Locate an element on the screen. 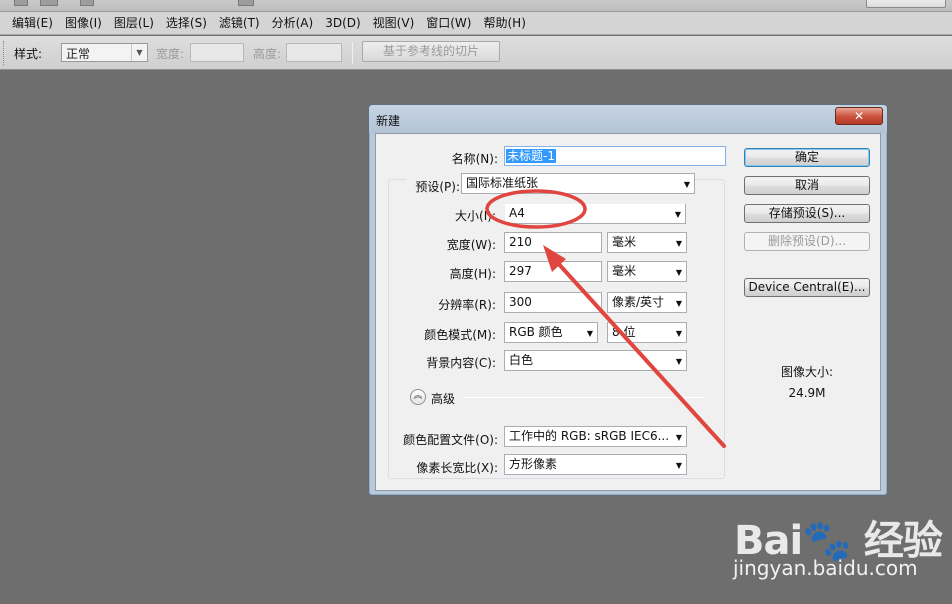 Image resolution: width=952 pixels, height=604 pixels. ok-button: 确定 is located at coordinates (807, 157).